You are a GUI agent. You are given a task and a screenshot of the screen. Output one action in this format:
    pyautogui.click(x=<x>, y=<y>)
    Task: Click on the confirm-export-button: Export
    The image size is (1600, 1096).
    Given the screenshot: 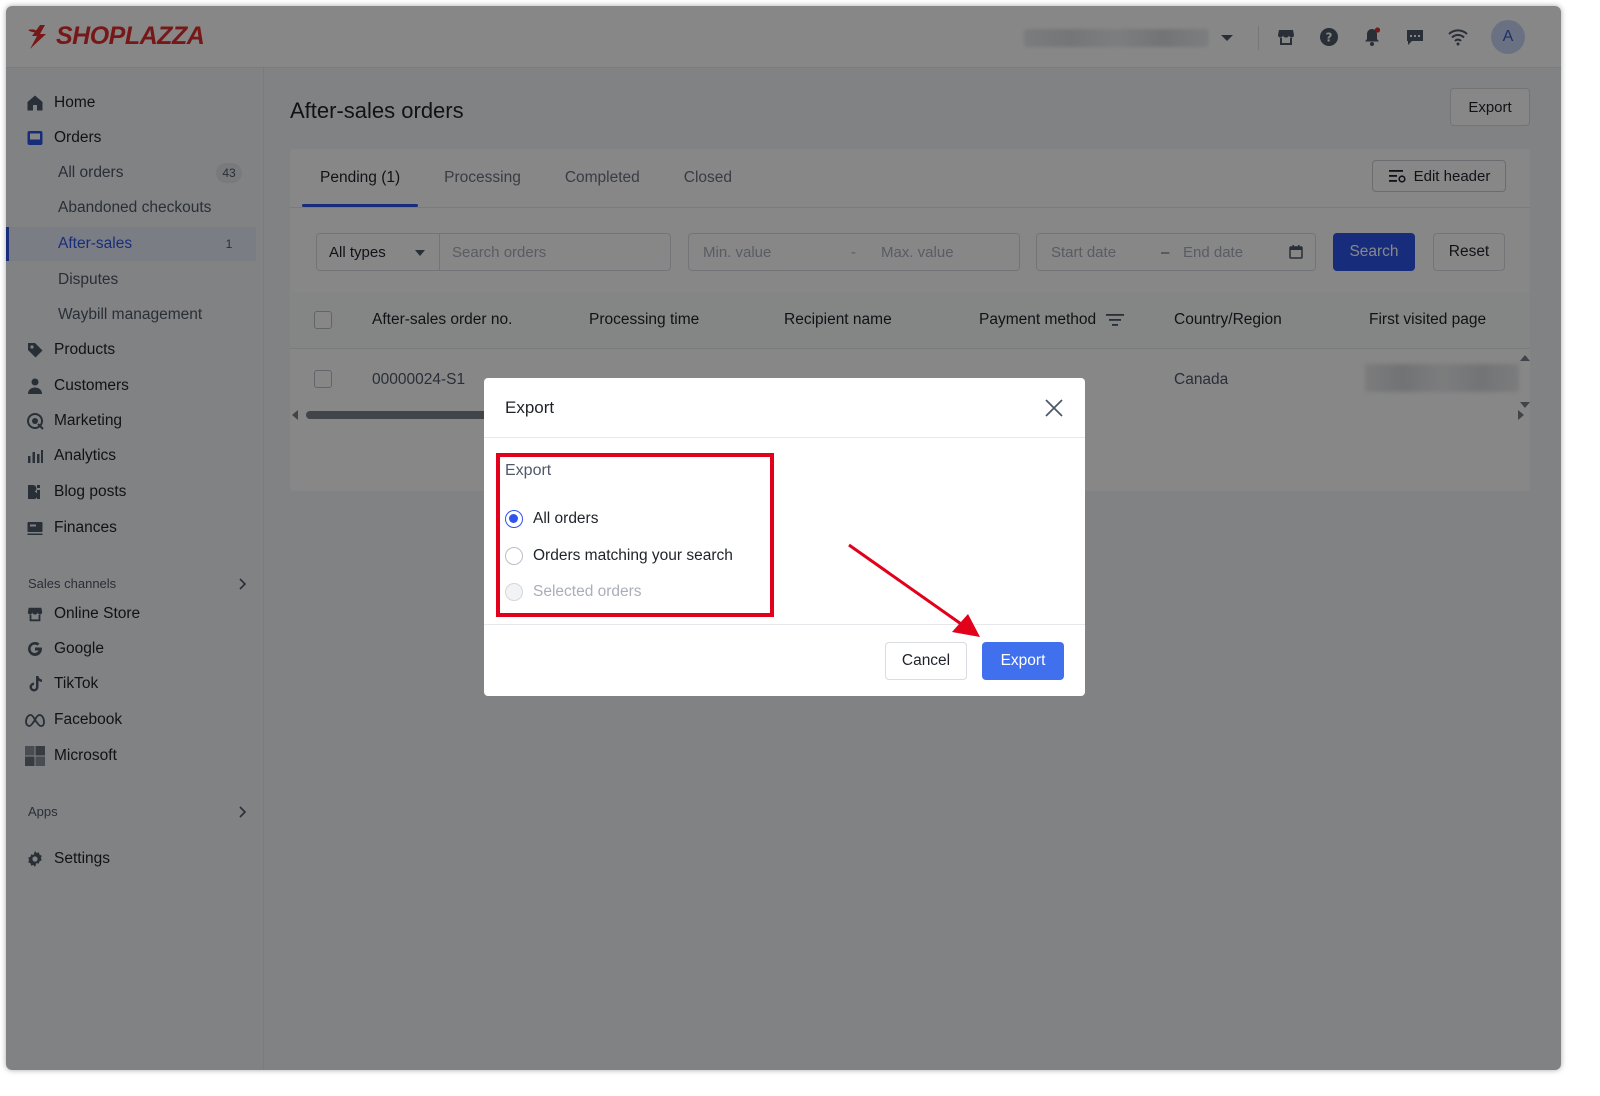 What is the action you would take?
    pyautogui.click(x=1023, y=661)
    